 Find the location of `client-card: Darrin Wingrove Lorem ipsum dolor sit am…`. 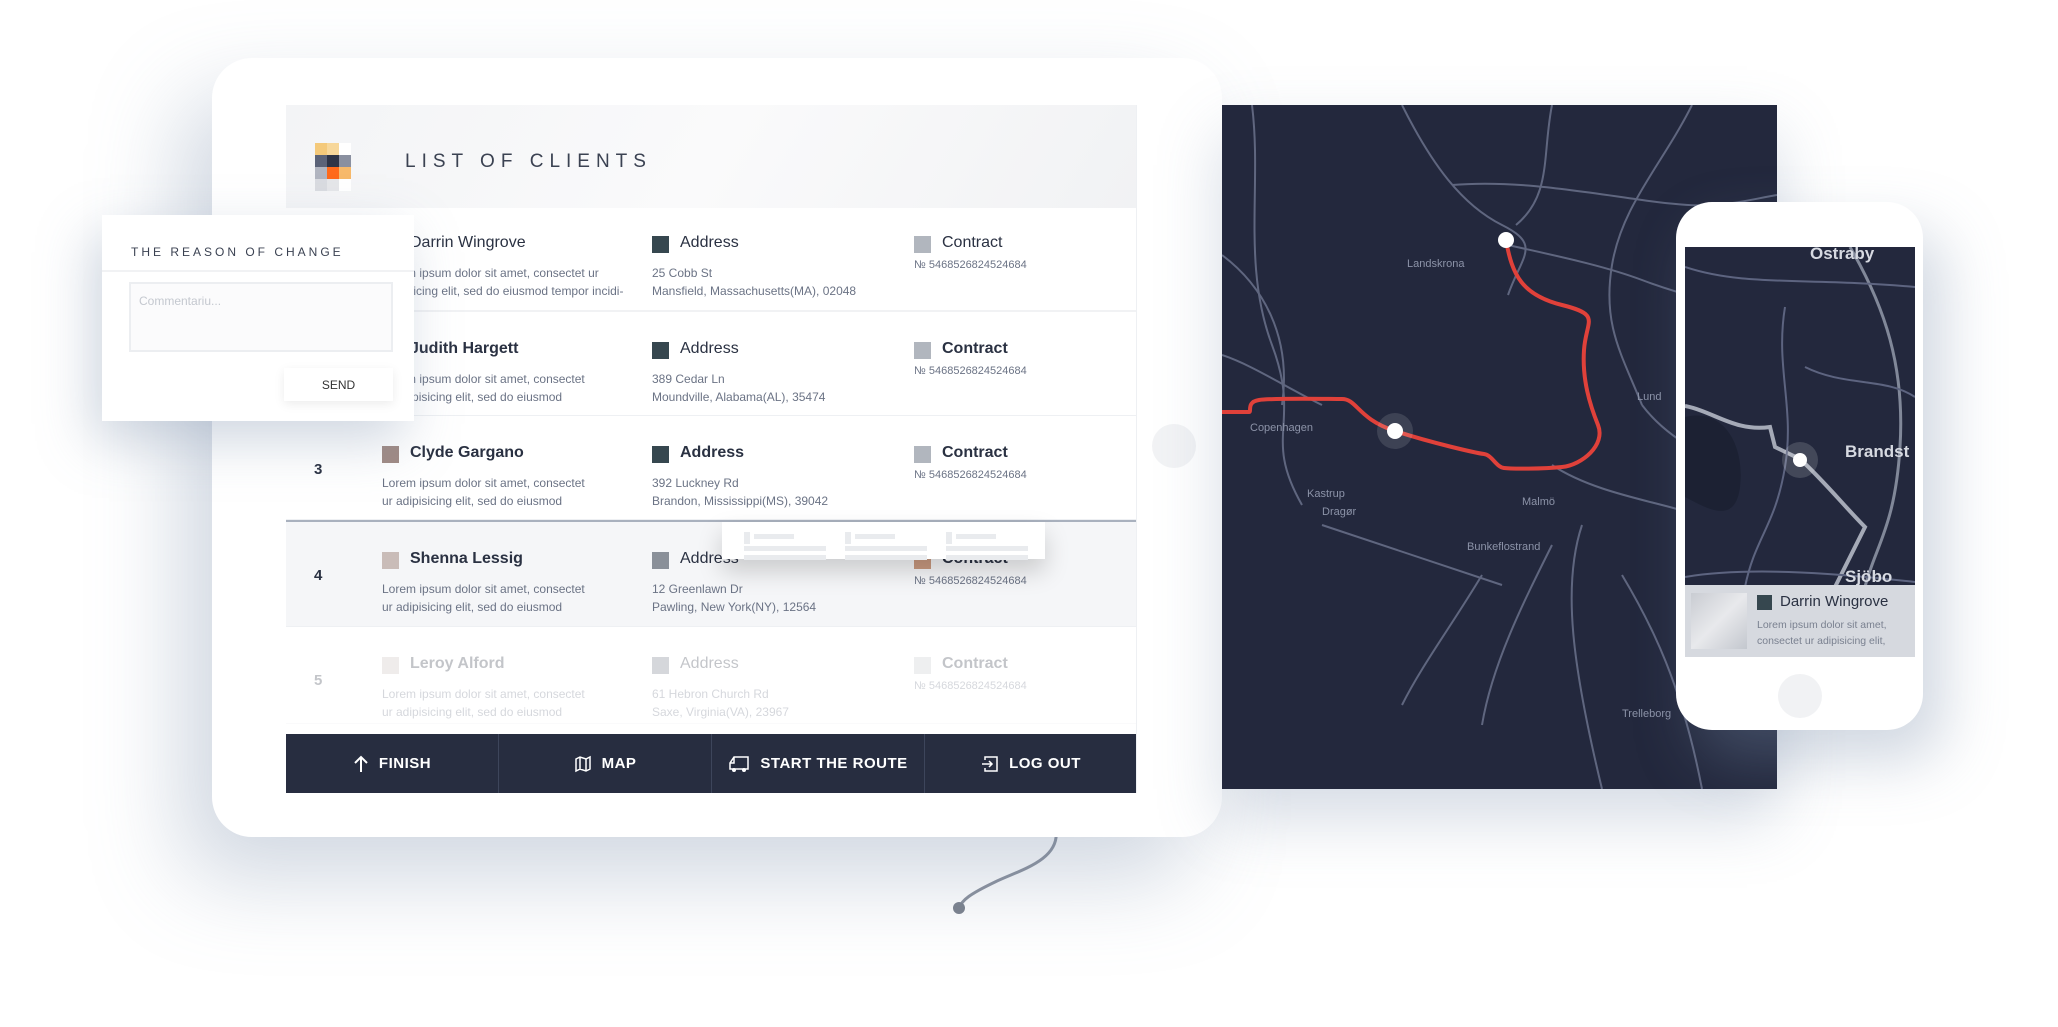

client-card: Darrin Wingrove Lorem ipsum dolor sit am… is located at coordinates (1800, 621).